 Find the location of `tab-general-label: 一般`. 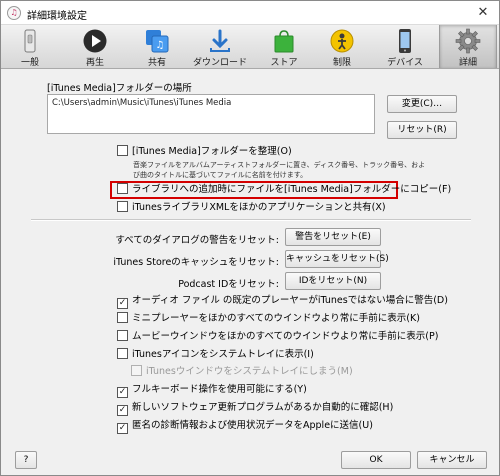

tab-general-label: 一般 is located at coordinates (29, 63).